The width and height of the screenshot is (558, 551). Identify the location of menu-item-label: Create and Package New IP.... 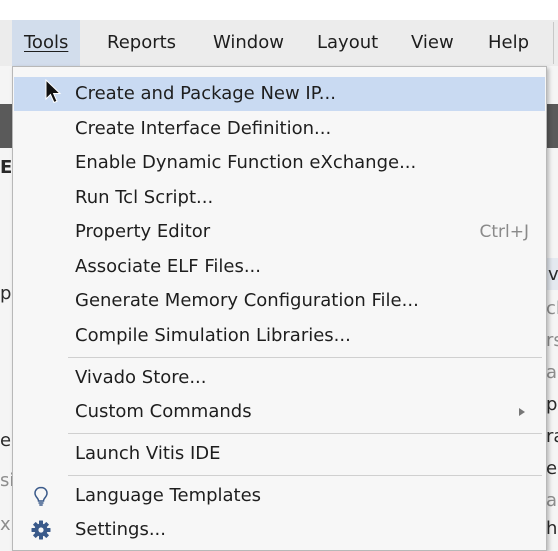
(205, 93).